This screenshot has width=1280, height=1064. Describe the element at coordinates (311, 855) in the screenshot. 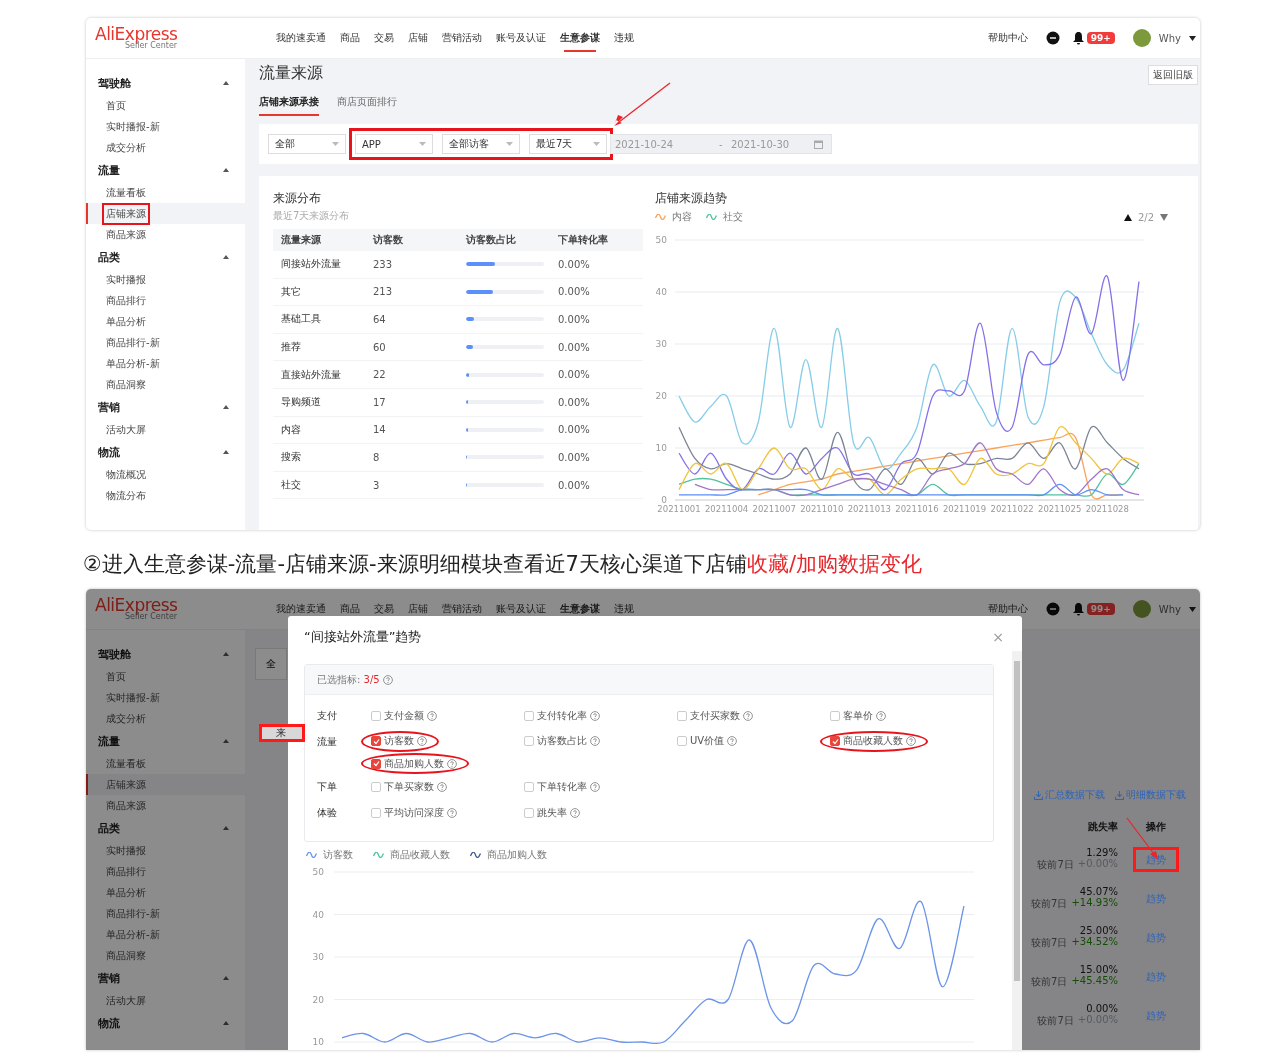

I see `legend-wave-icon` at that location.